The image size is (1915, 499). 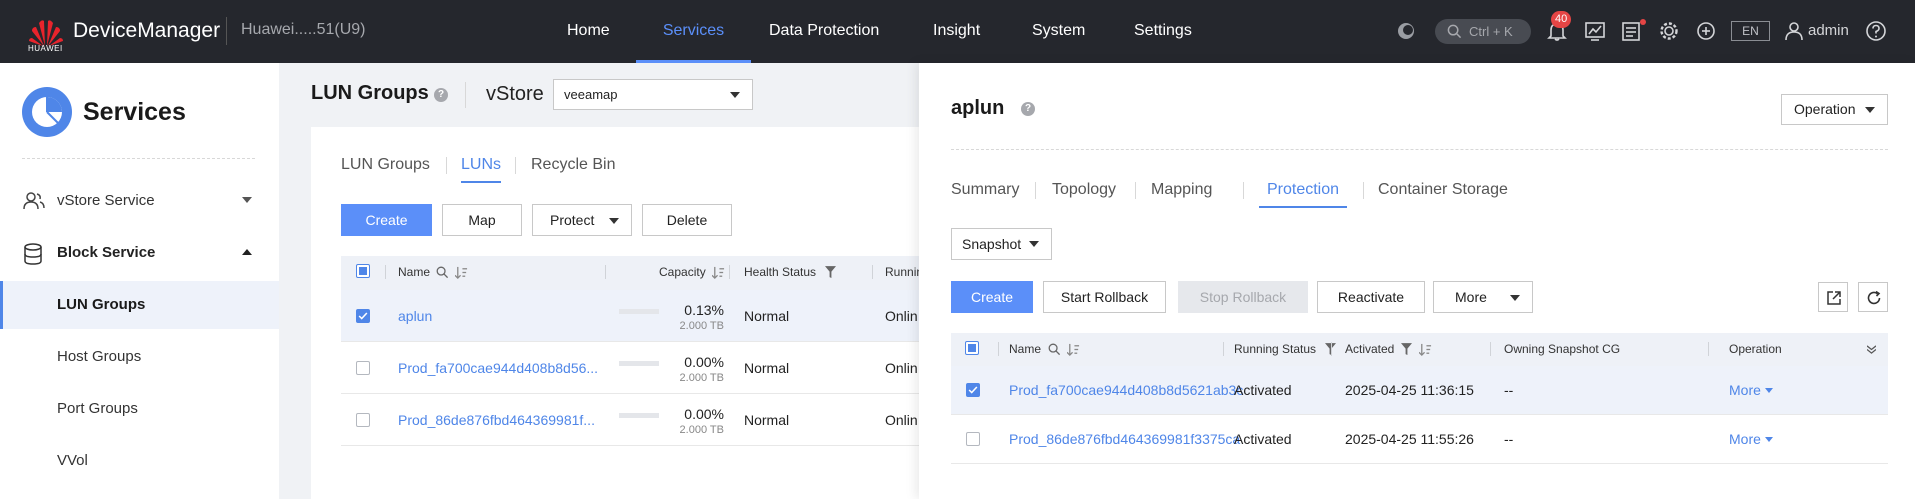 I want to click on sidebar-item-label: vStore Service, so click(x=106, y=200).